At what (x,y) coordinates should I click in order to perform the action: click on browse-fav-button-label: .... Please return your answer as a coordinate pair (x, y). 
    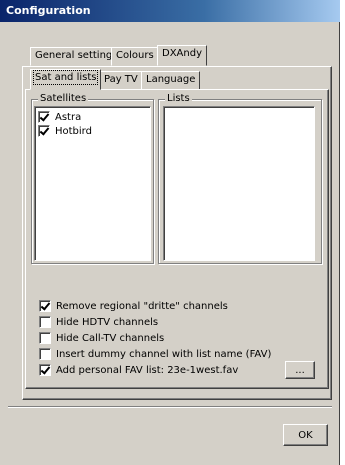
    Looking at the image, I should click on (300, 370).